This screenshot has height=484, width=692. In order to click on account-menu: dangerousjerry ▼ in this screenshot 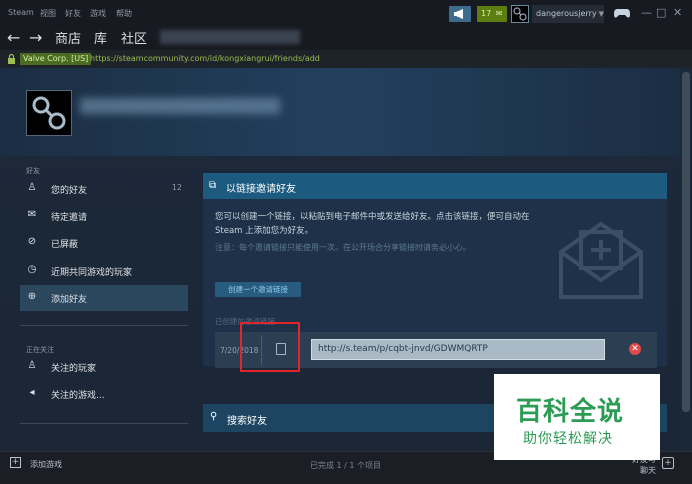, I will do `click(568, 14)`.